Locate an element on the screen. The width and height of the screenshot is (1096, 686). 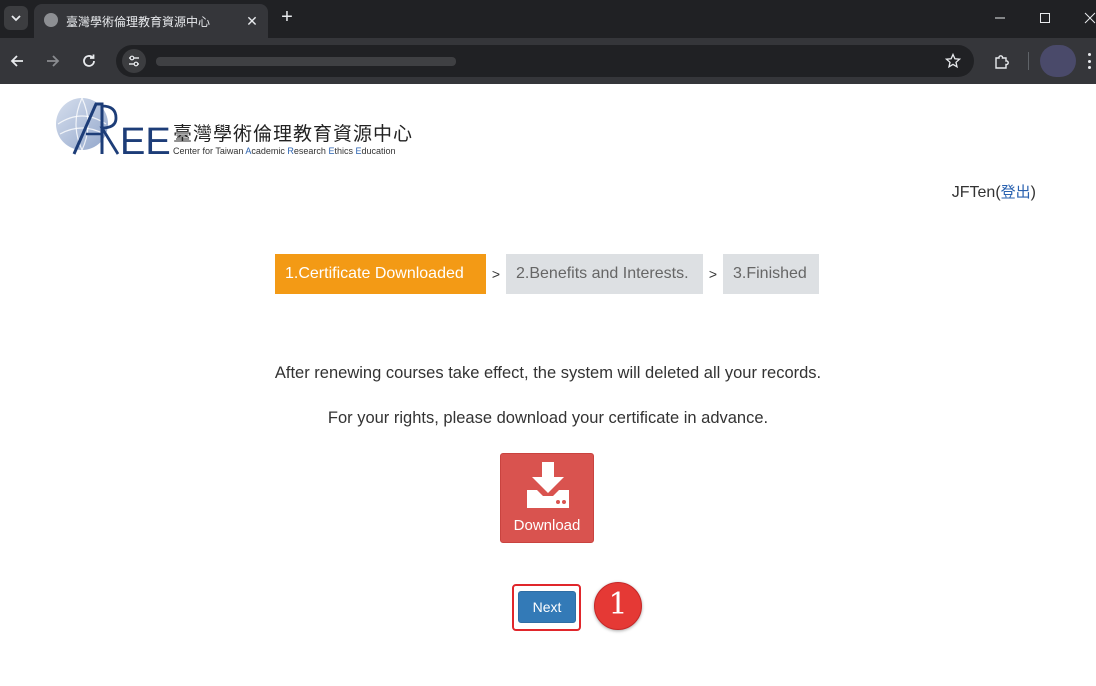
site-info-button is located at coordinates (134, 61).